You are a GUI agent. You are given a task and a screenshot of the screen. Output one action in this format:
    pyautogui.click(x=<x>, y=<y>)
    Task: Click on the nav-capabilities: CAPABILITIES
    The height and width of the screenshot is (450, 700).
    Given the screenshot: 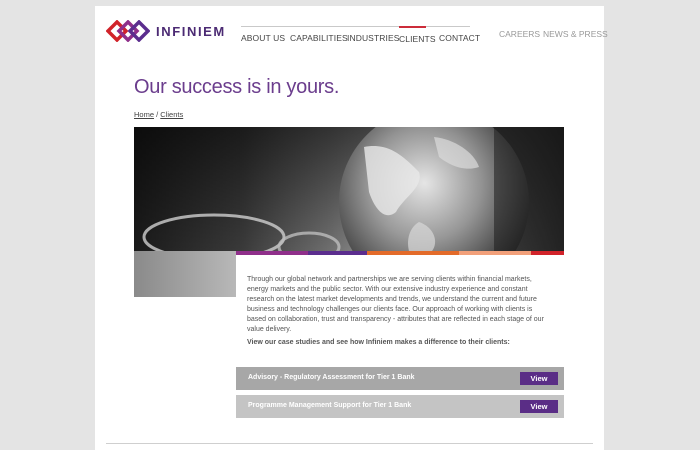 What is the action you would take?
    pyautogui.click(x=319, y=39)
    